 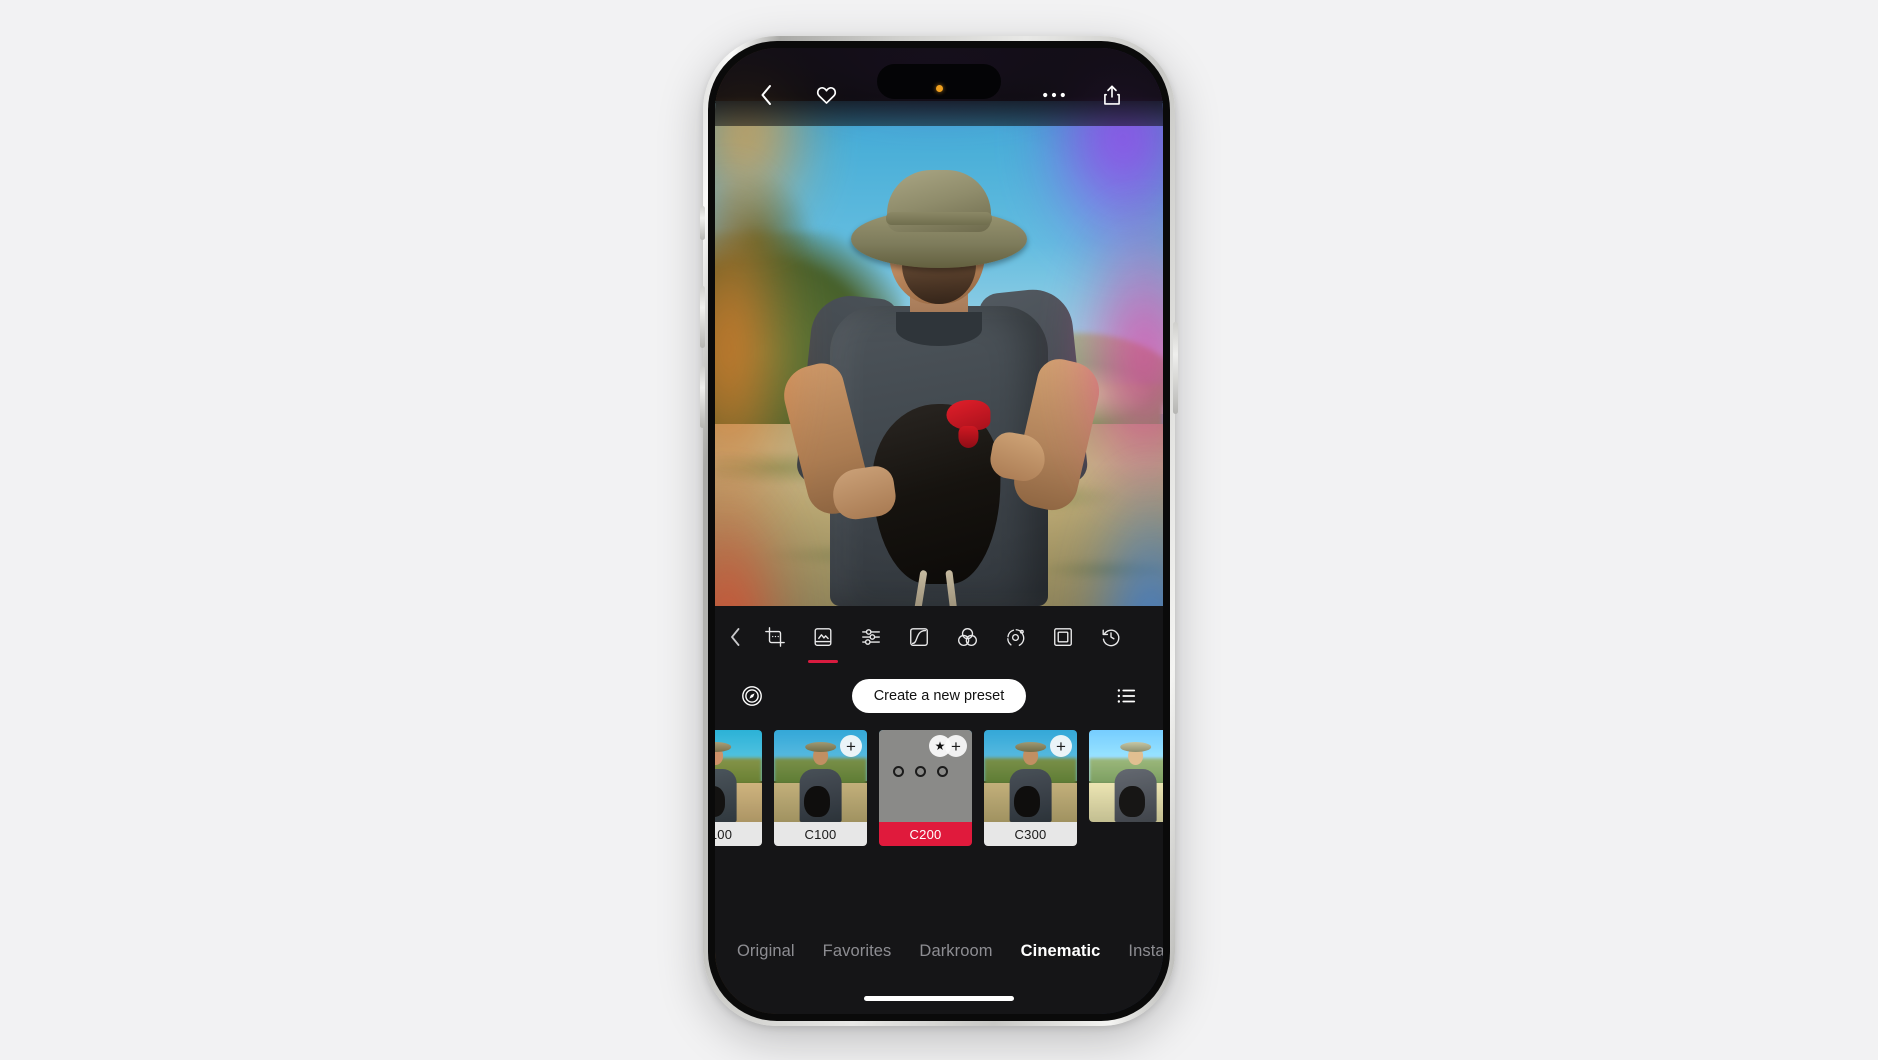 I want to click on preset-thumbnail-m100: M100, so click(x=738, y=788).